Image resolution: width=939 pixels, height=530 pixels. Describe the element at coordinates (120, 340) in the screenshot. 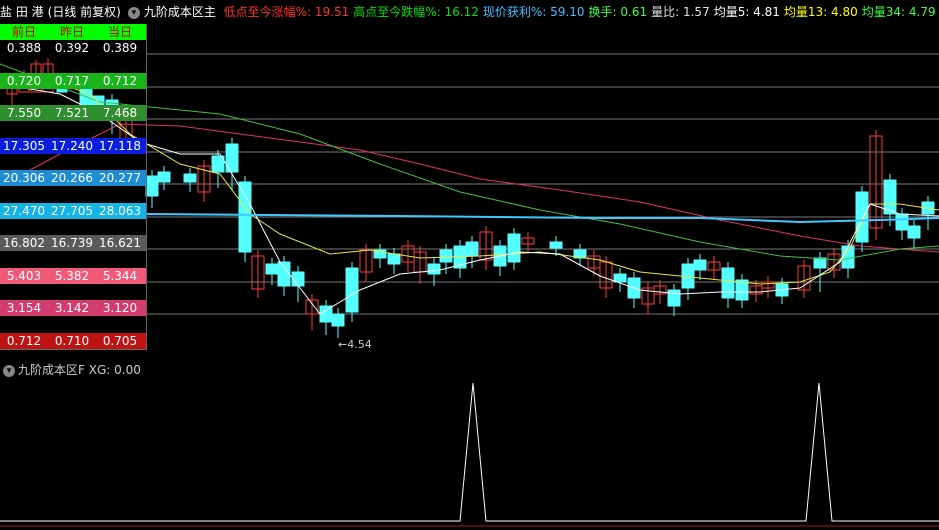

I see `cost-cell: 0.705` at that location.